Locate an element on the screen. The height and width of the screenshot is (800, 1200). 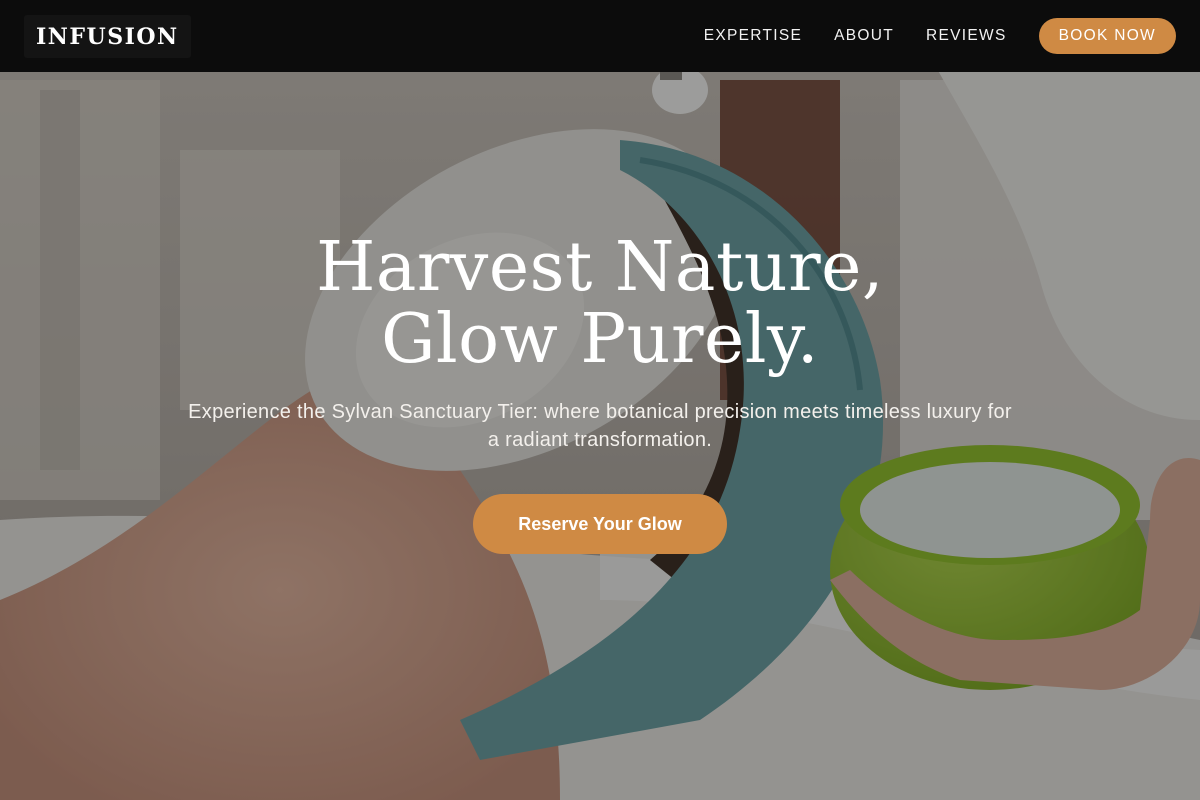
nav-link-expertise: EXPERTISE is located at coordinates (753, 36).